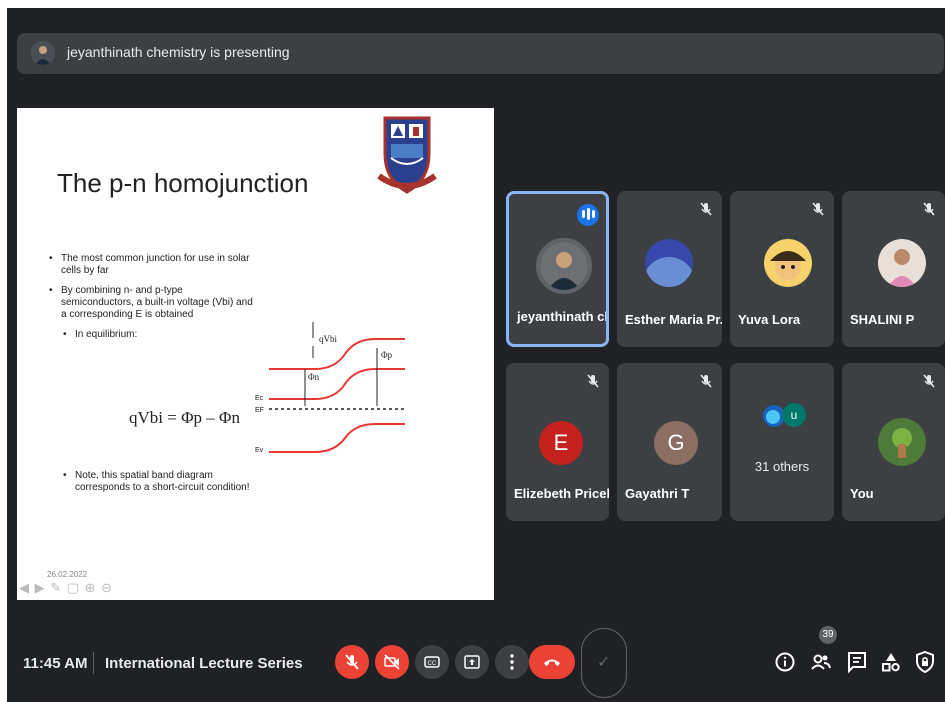  I want to click on slide-date: 26.02.2022, so click(67, 574).